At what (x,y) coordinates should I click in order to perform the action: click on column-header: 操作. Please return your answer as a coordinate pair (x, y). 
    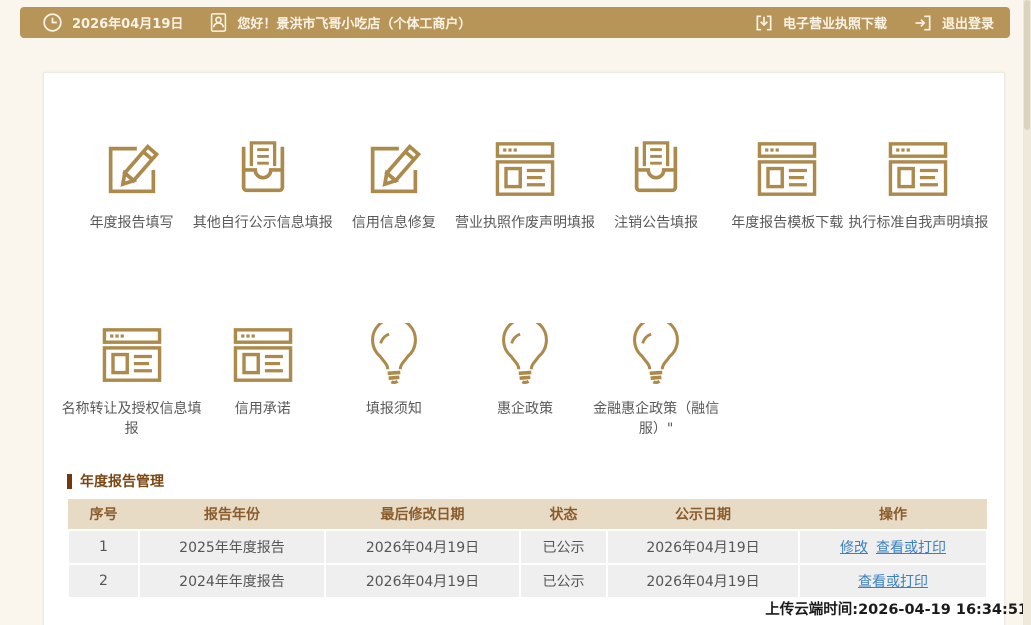
    Looking at the image, I should click on (893, 514).